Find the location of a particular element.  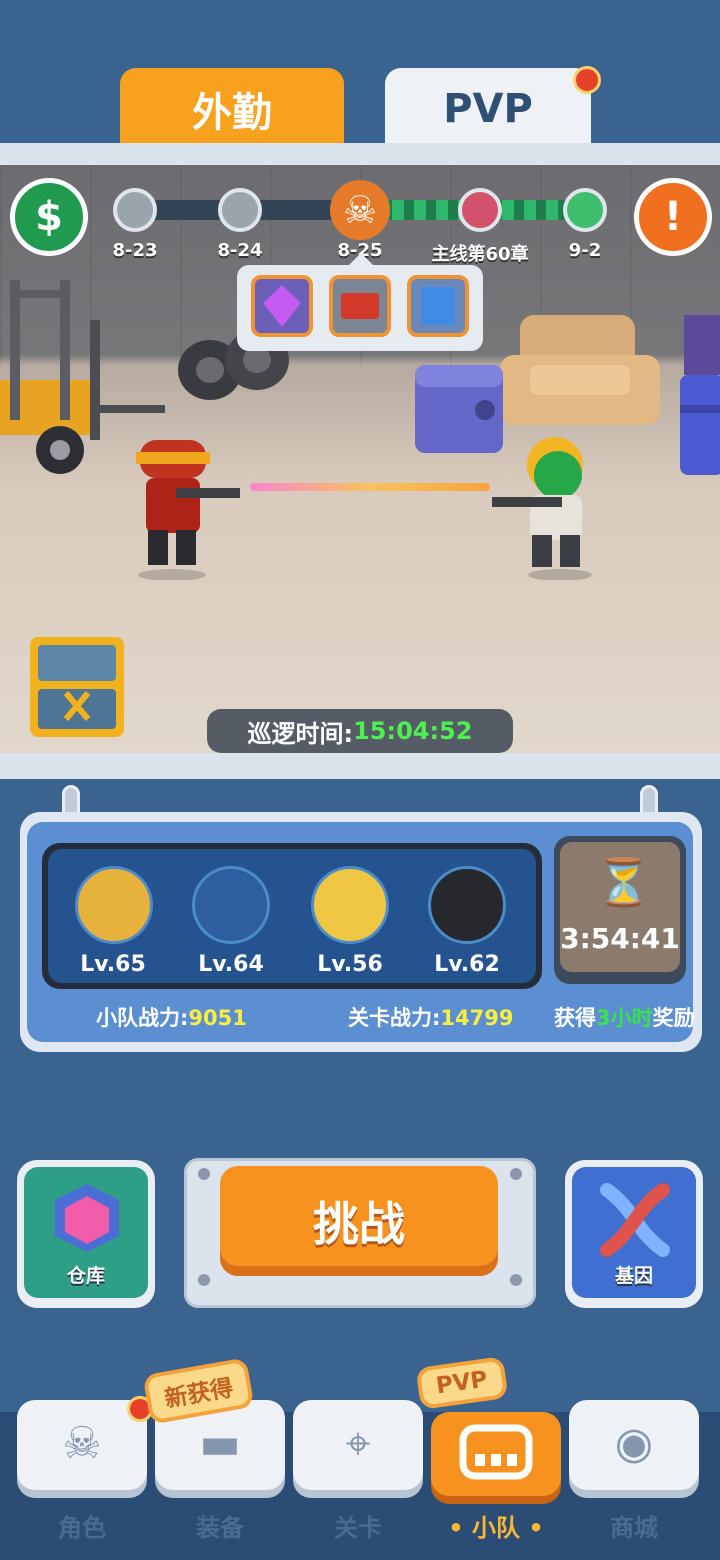

tab-pvp-label: PVP is located at coordinates (488, 109).